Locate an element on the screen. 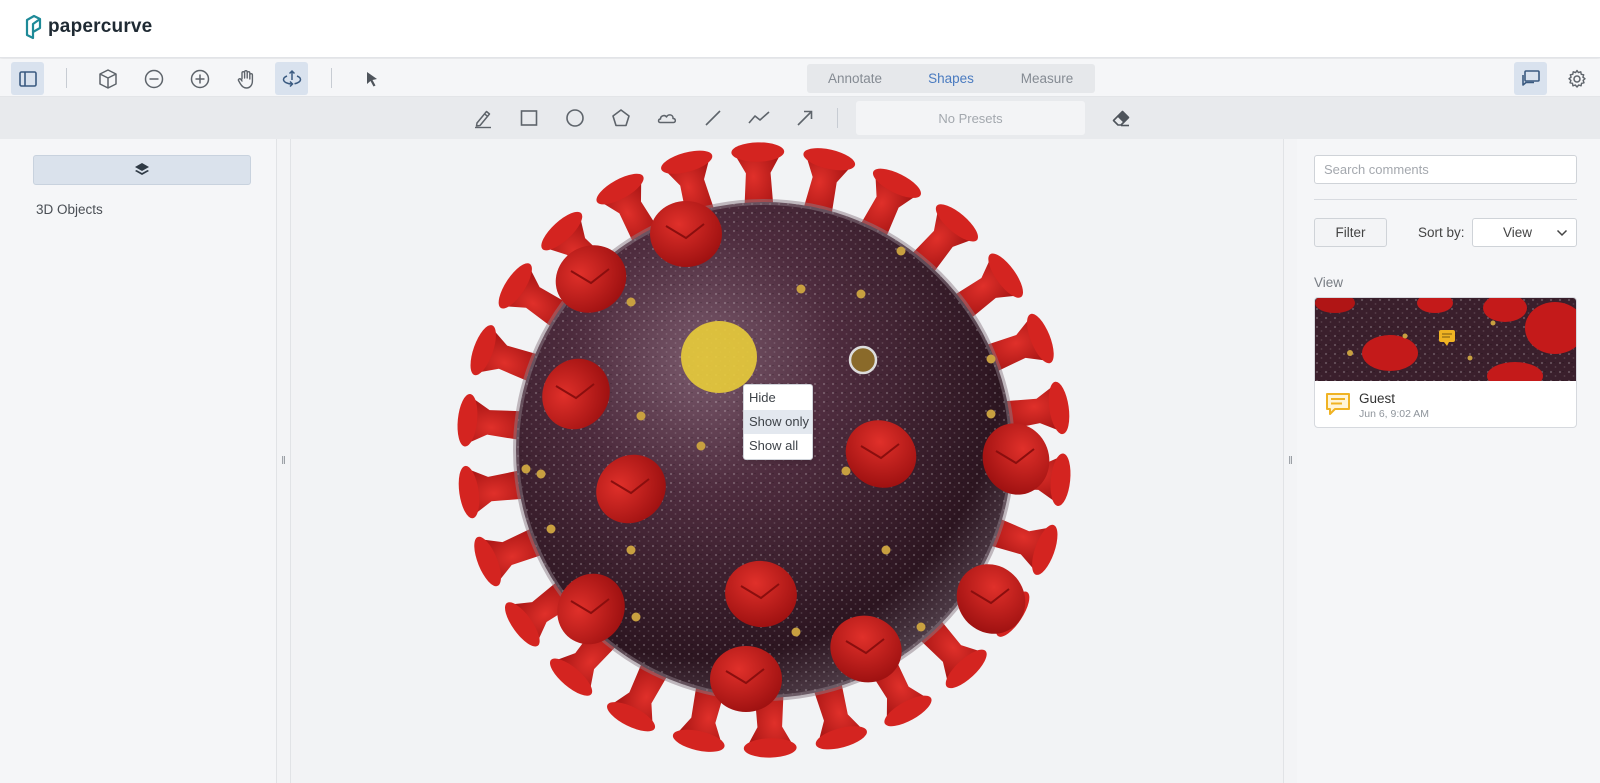  comment-group-label: View is located at coordinates (1329, 282).